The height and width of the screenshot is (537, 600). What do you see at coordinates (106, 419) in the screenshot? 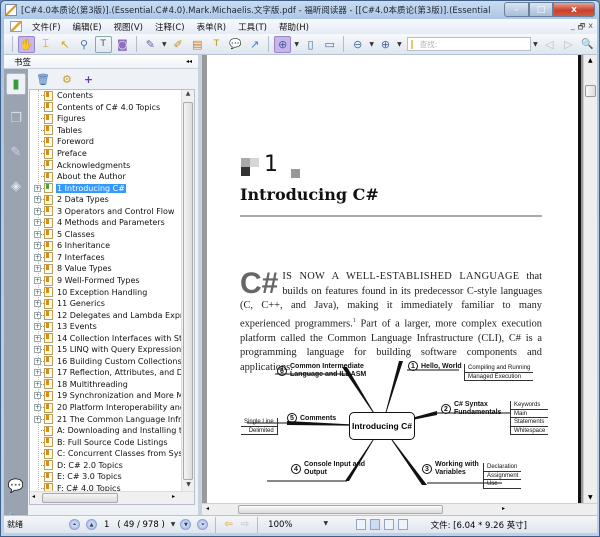
I see `bookmark-item: +21 The Common Language Infrastructure` at bounding box center [106, 419].